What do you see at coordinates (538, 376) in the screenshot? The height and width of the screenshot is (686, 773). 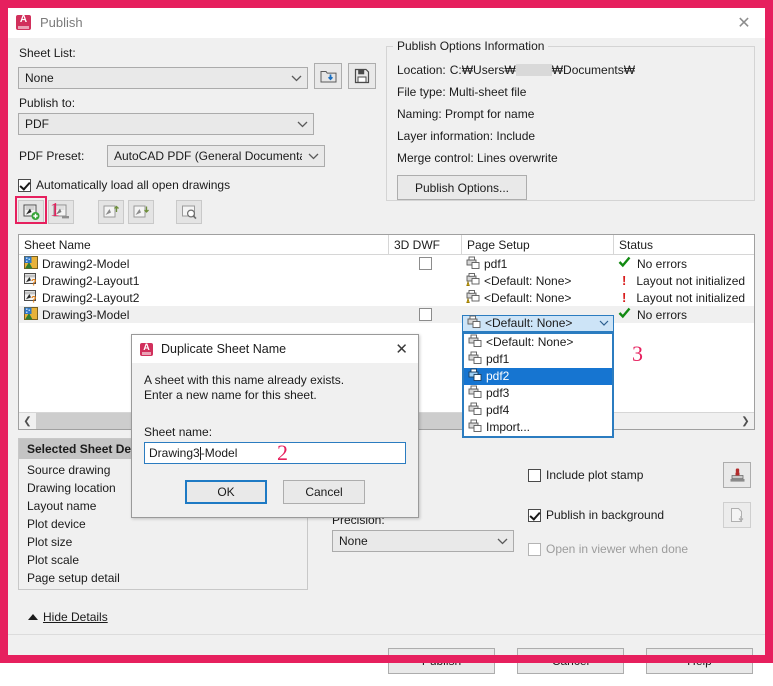 I see `dropdown-option-highlighted: pdf2` at bounding box center [538, 376].